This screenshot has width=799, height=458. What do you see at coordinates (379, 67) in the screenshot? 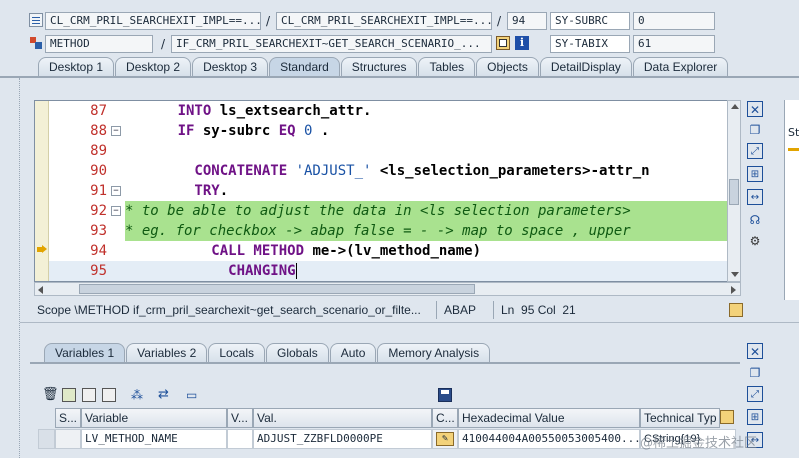
I see `tab-structures: Structures` at bounding box center [379, 67].